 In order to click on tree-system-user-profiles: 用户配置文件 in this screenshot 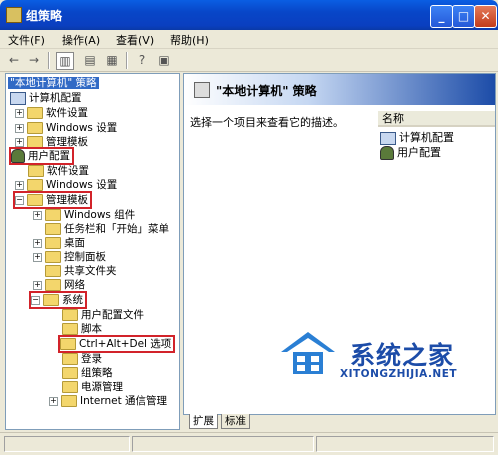, I will do `click(103, 315)`.